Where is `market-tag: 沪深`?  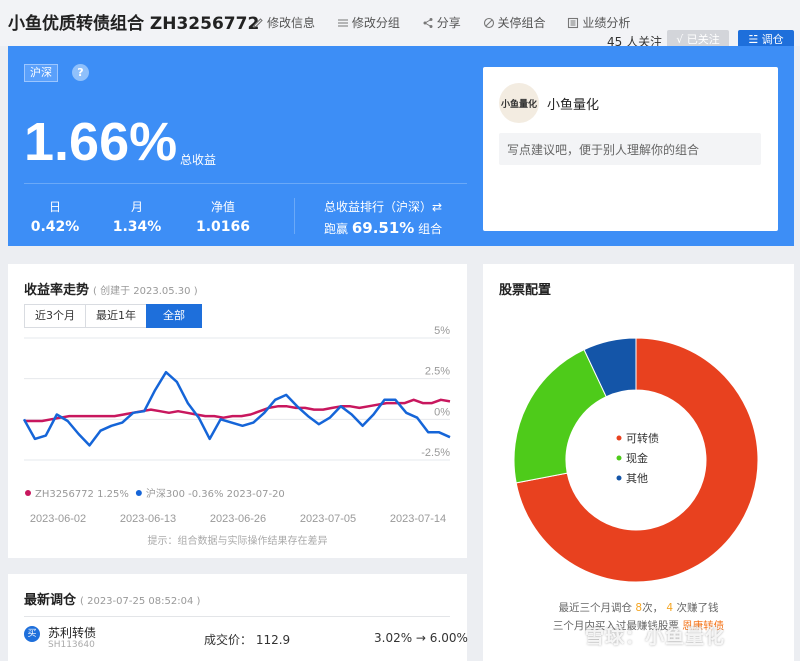 market-tag: 沪深 is located at coordinates (41, 73).